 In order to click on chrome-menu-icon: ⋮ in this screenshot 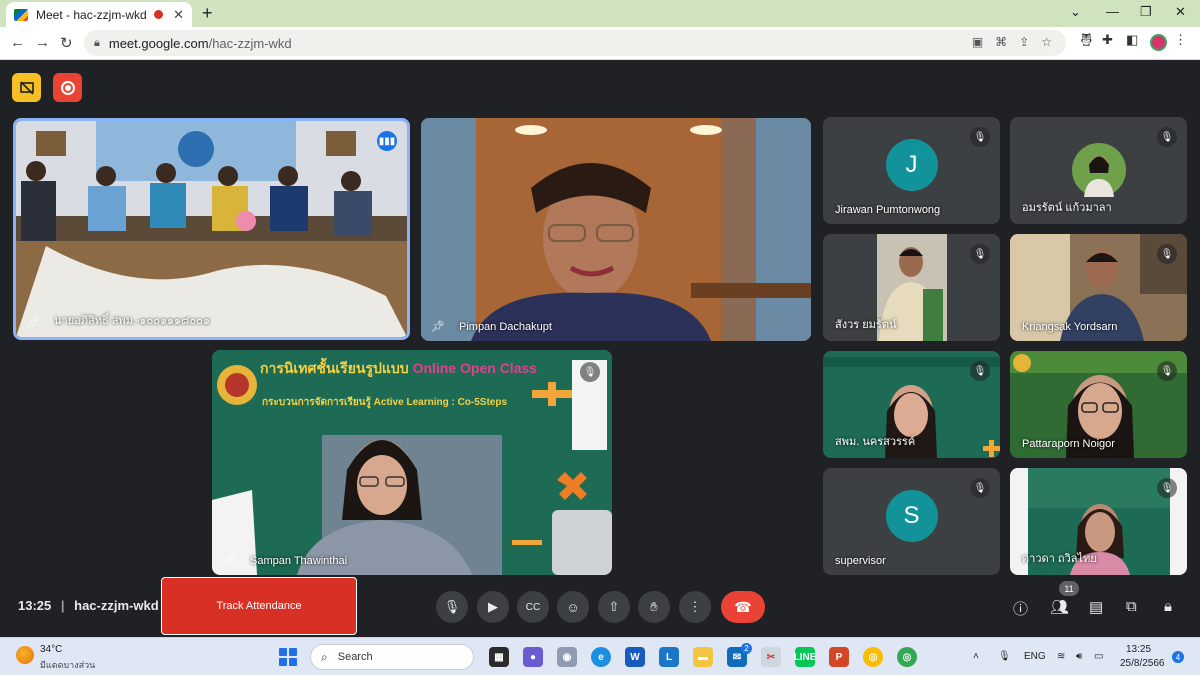, I will do `click(1180, 40)`.